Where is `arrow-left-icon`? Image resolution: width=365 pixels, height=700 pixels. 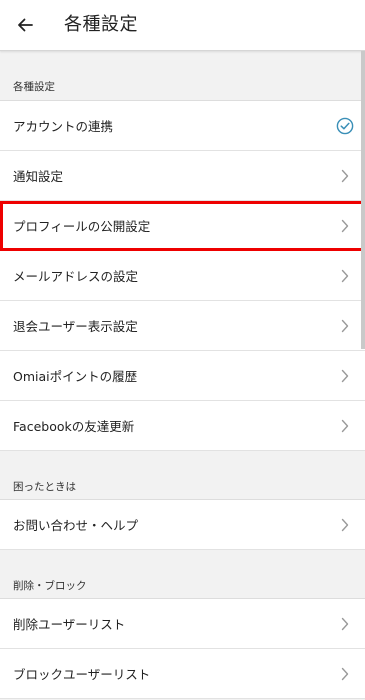
arrow-left-icon is located at coordinates (25, 25).